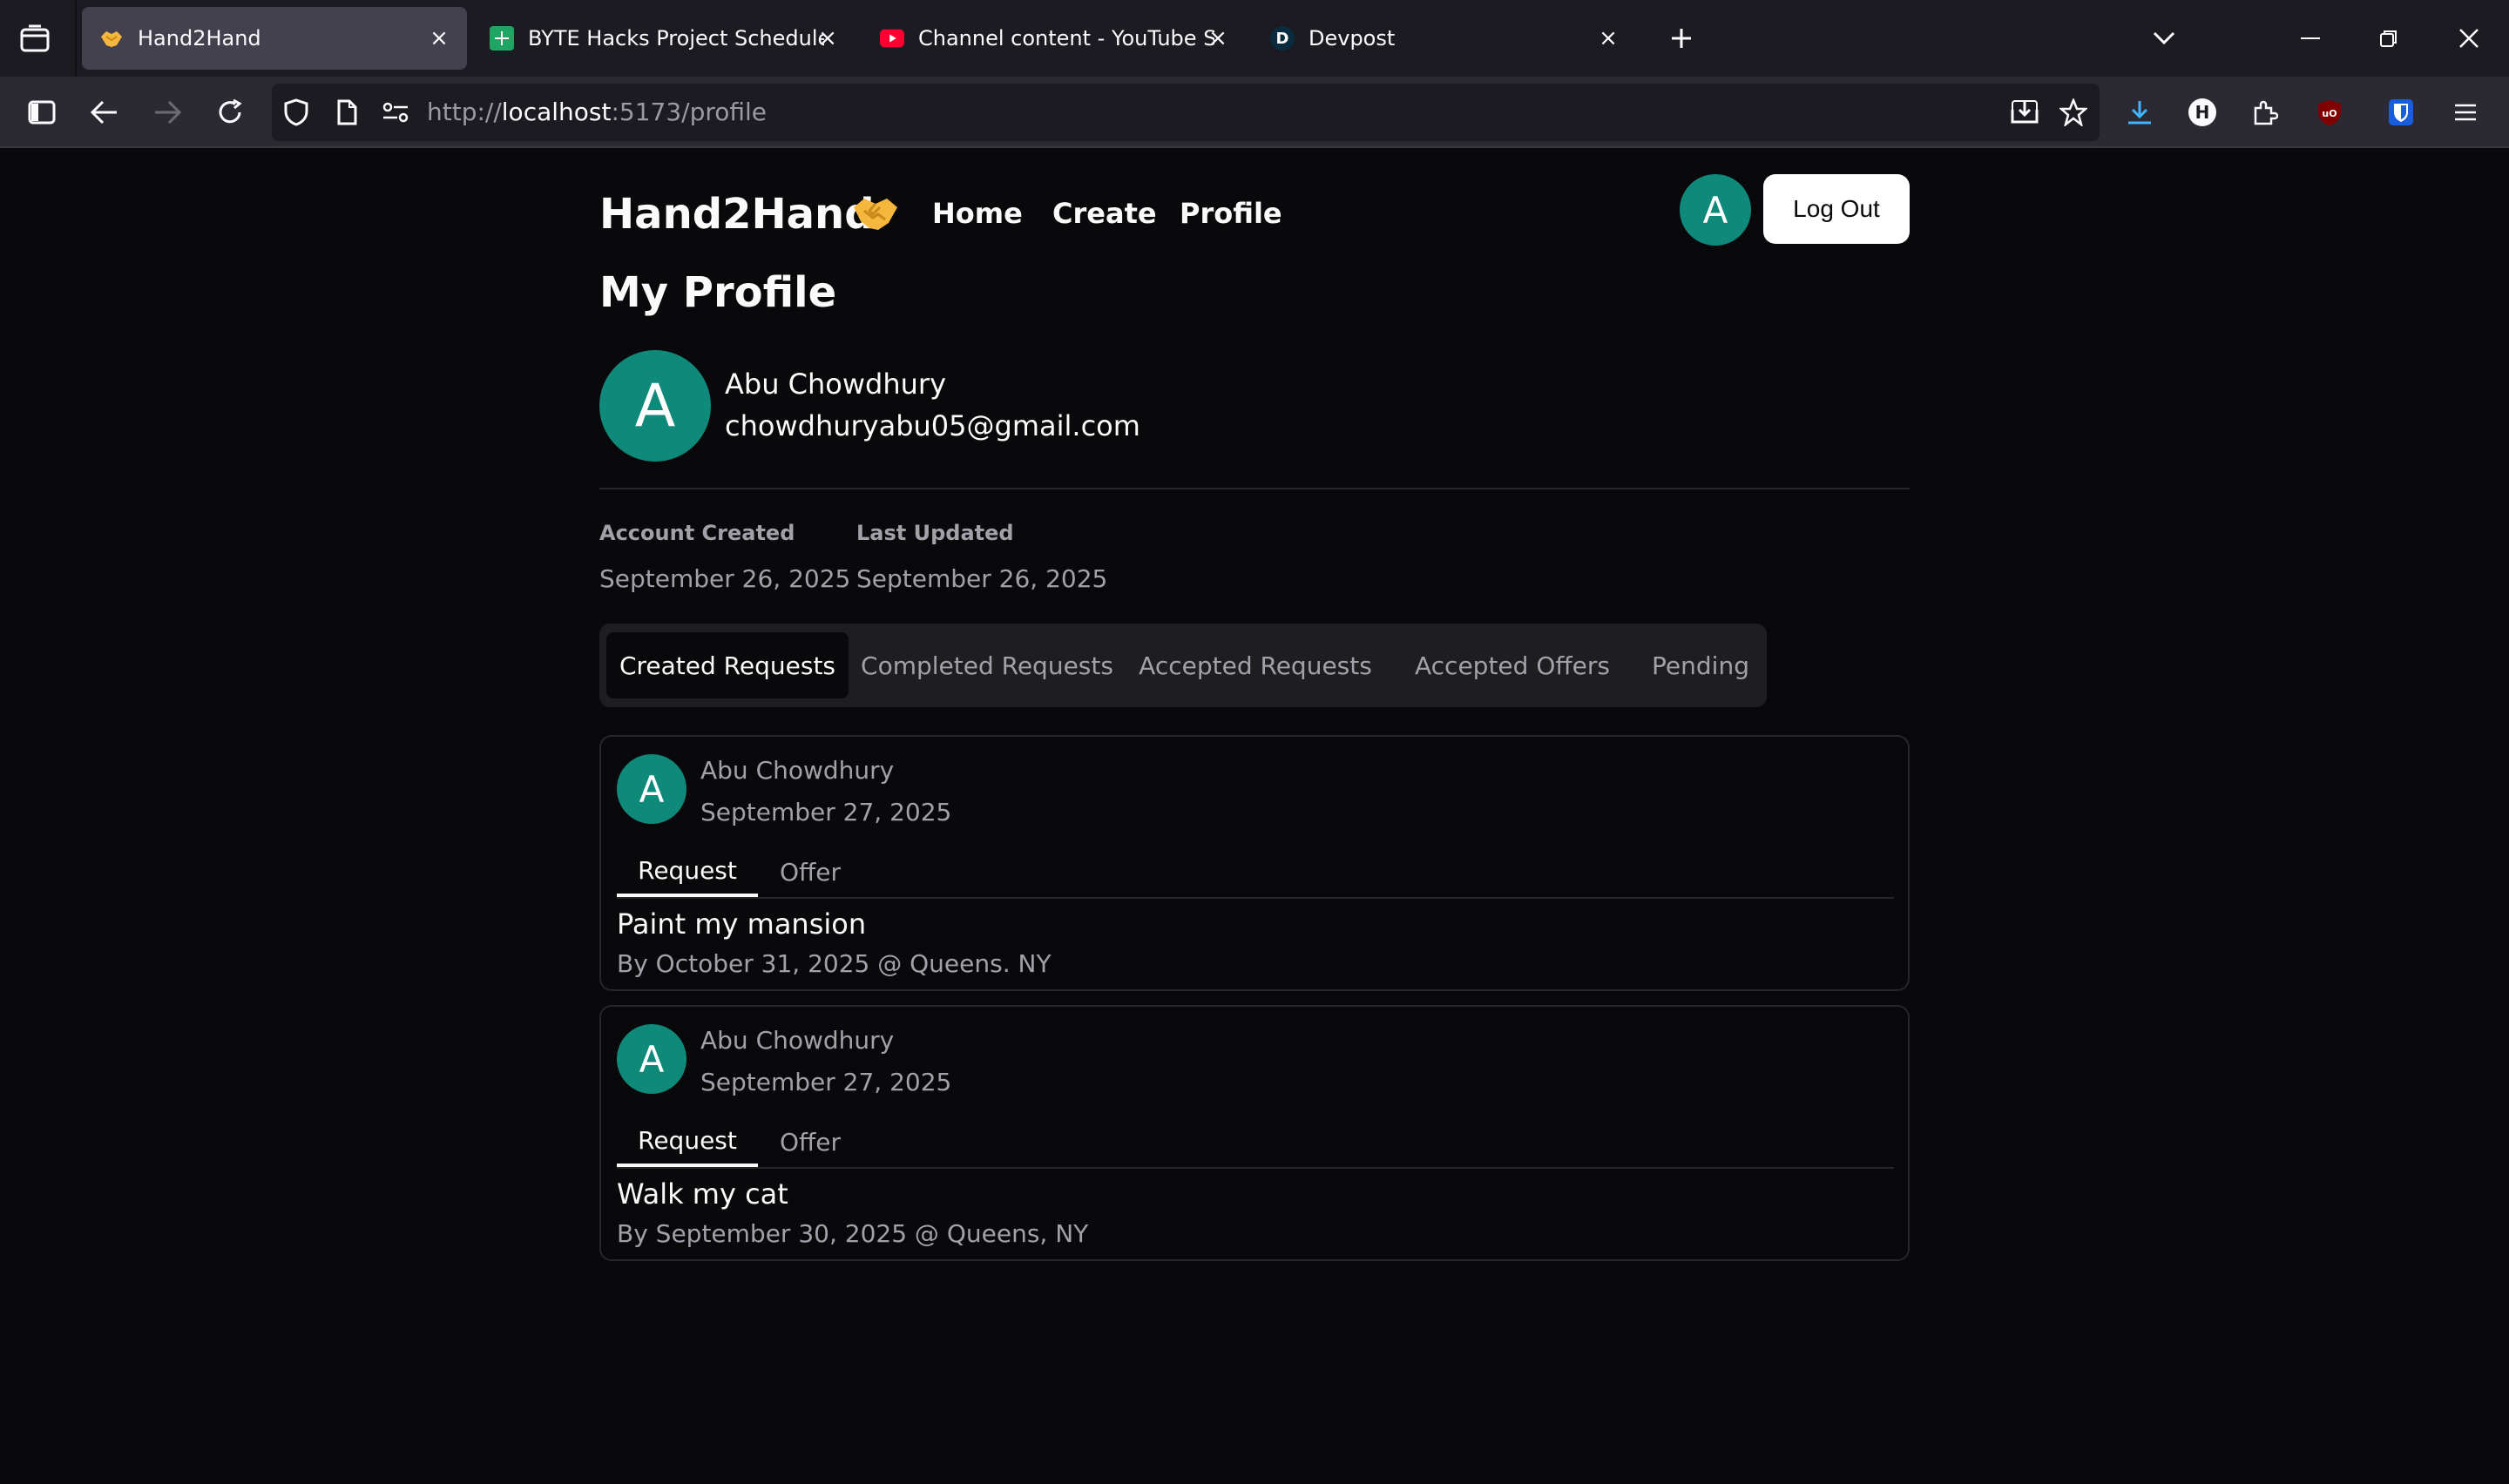 The image size is (2509, 1484). What do you see at coordinates (1186, 112) in the screenshot?
I see `address-bar: http://localhost:5173/profile` at bounding box center [1186, 112].